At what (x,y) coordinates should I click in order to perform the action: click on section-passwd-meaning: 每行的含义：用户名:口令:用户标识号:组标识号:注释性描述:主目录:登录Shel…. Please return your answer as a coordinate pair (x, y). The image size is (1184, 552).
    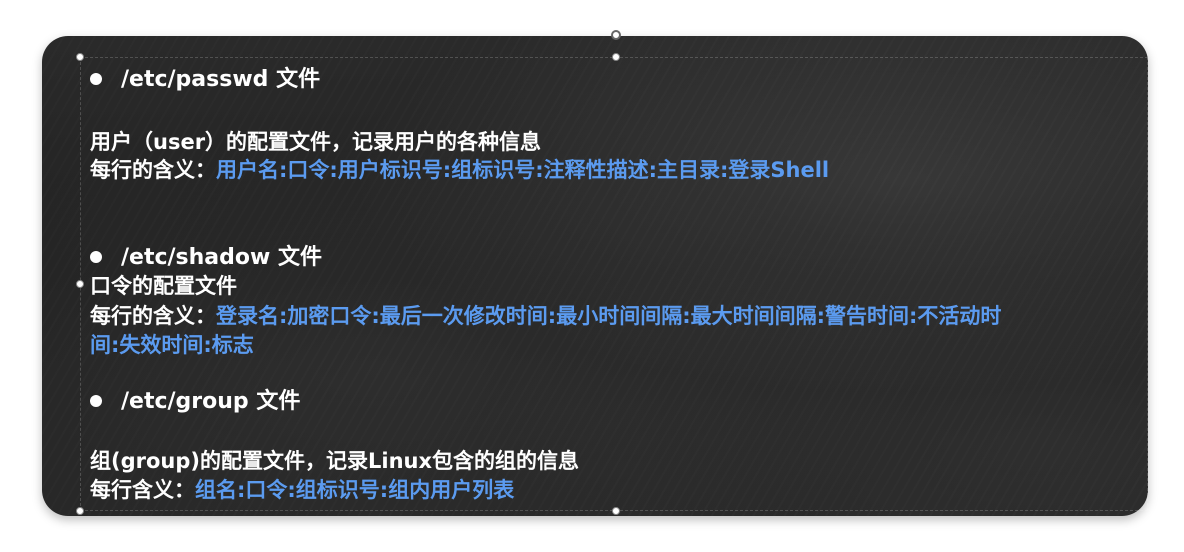
    Looking at the image, I should click on (459, 170).